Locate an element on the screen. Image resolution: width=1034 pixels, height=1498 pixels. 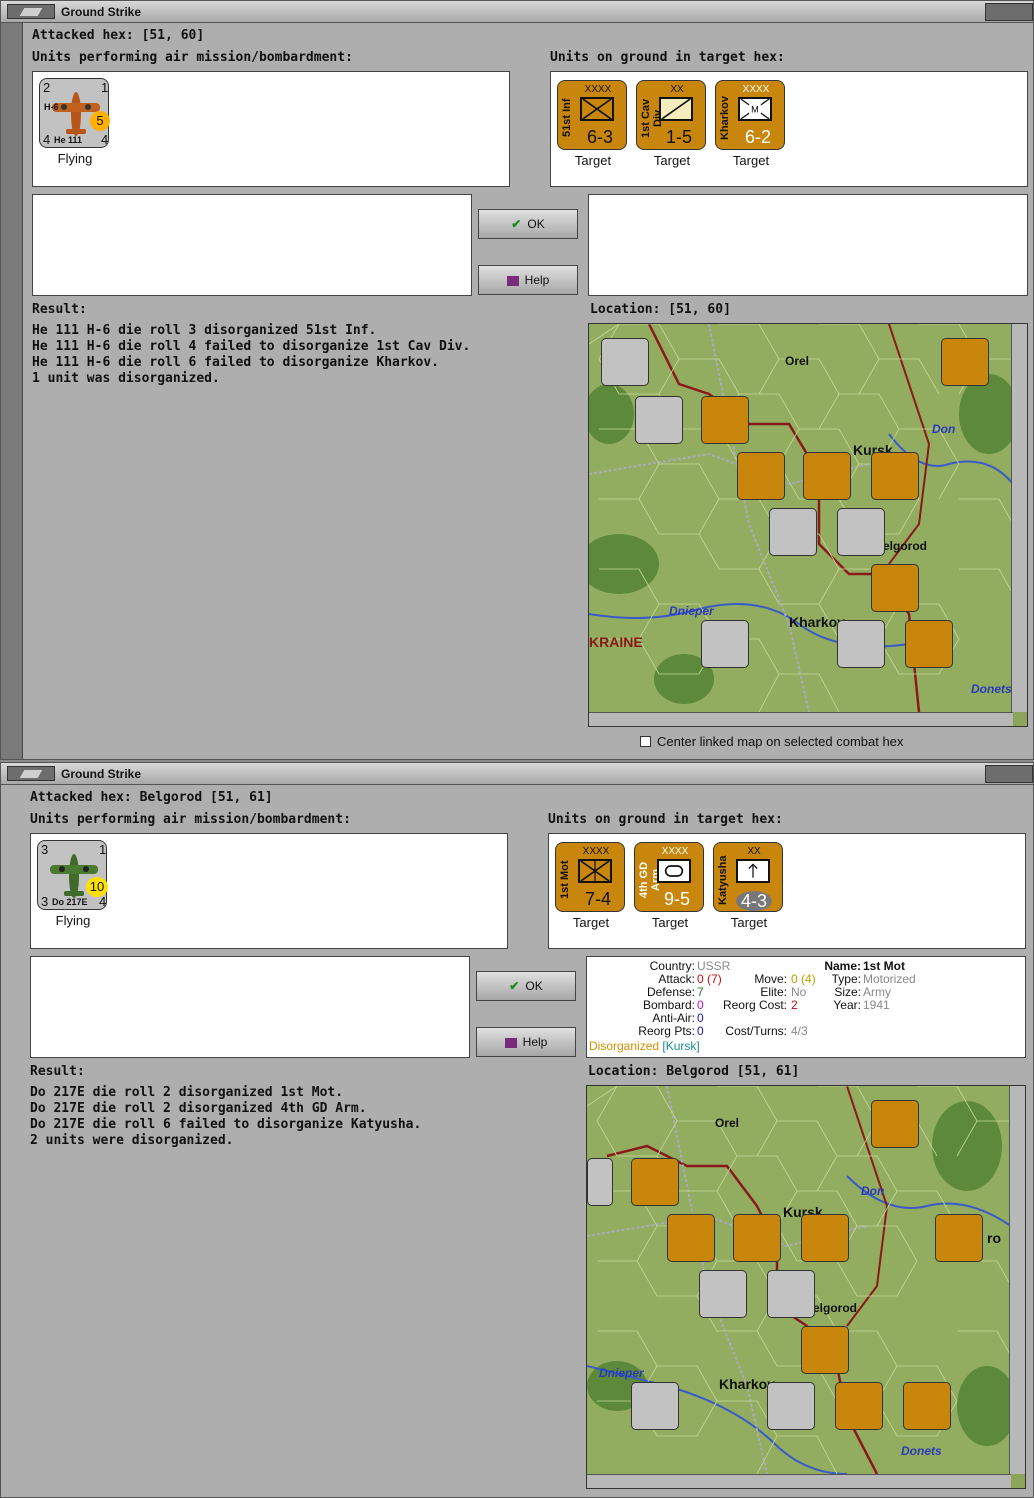
unit-counter-bg: 1st Cav Div XX 1-5 is located at coordinates (671, 115).